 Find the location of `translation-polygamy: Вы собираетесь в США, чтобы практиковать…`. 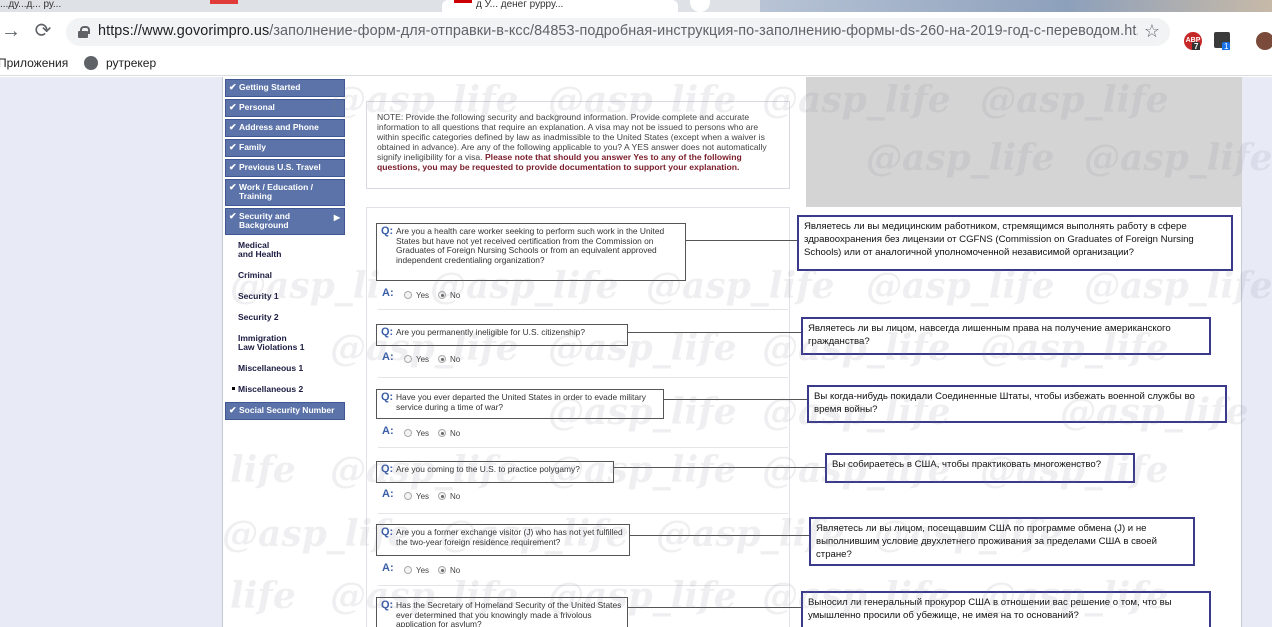

translation-polygamy: Вы собираетесь в США, чтобы практиковать… is located at coordinates (980, 468).